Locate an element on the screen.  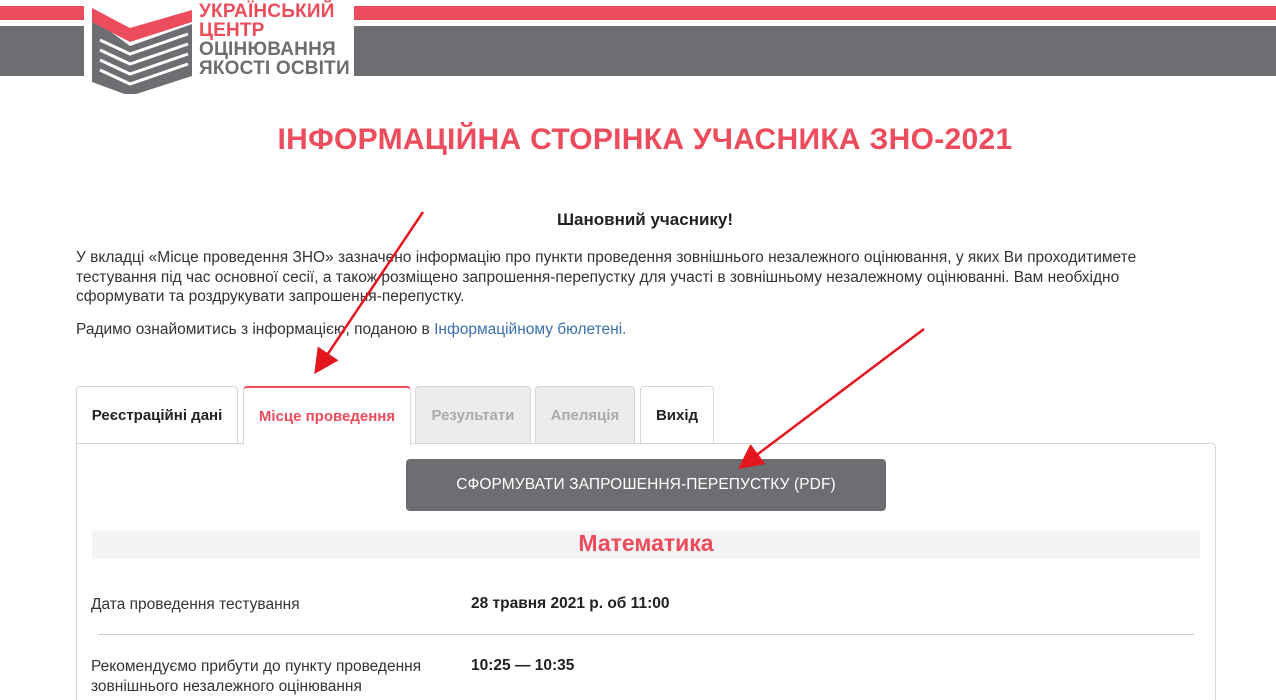
arrival-time-value: 10:25 — 10:35 is located at coordinates (523, 665).